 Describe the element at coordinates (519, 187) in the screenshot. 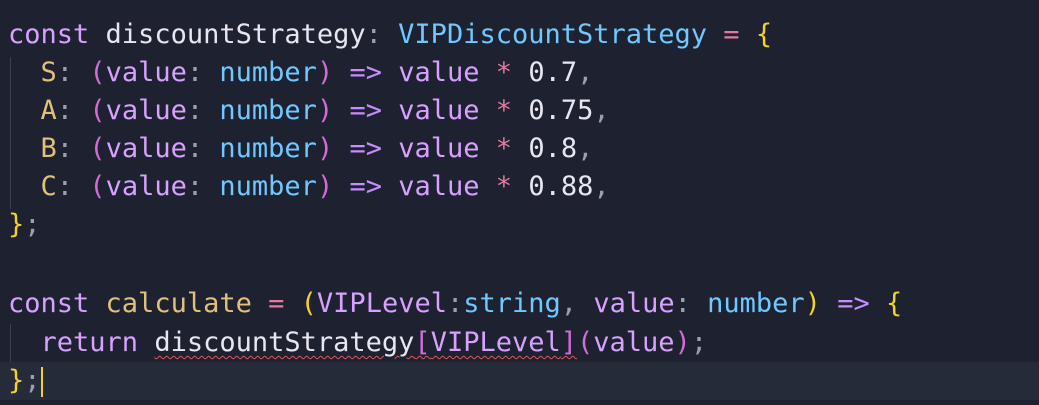

I see `code-line-entry-c: C: (value: number) => value * 0.88,` at that location.